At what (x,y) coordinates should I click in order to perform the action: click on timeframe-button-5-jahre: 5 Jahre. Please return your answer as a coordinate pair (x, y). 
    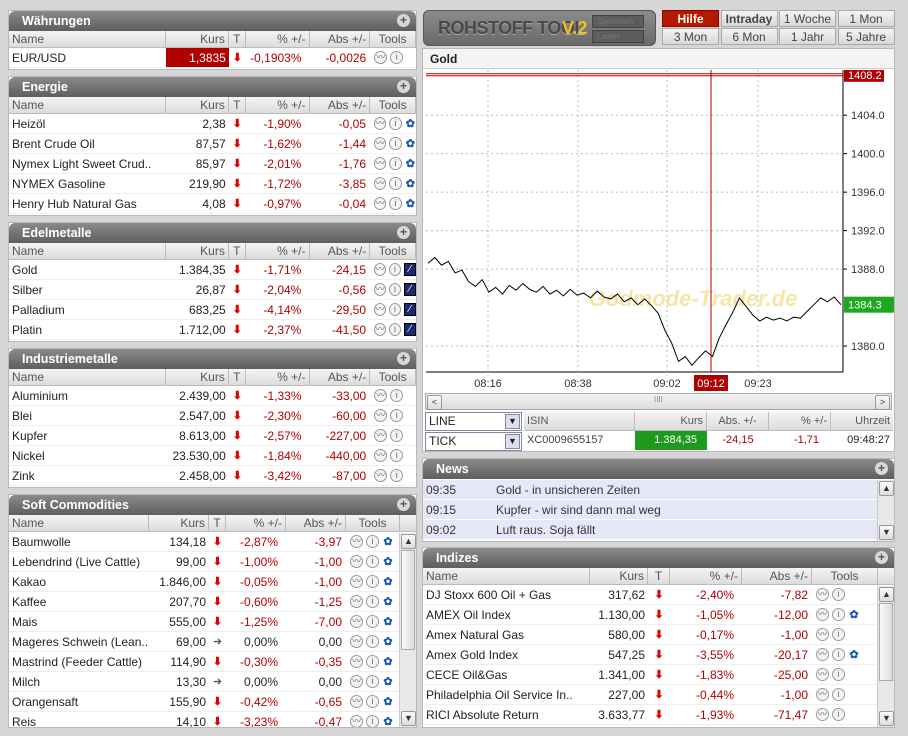
    Looking at the image, I should click on (866, 36).